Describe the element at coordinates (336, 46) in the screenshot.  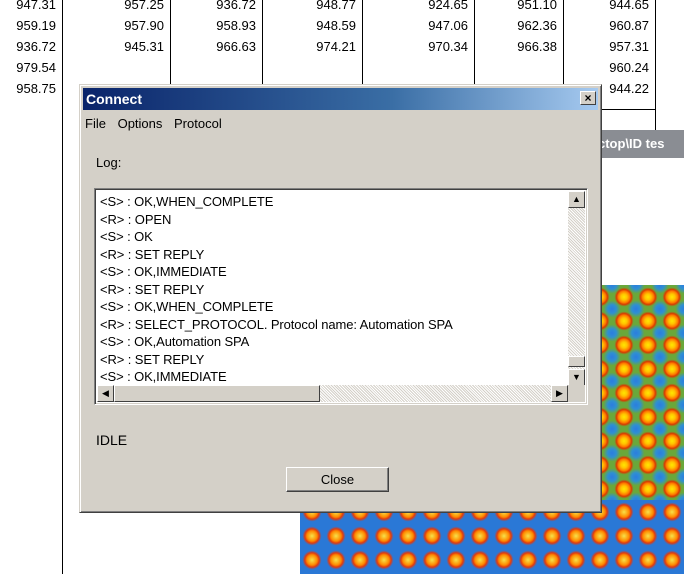
I see `table-cell: 974.21` at that location.